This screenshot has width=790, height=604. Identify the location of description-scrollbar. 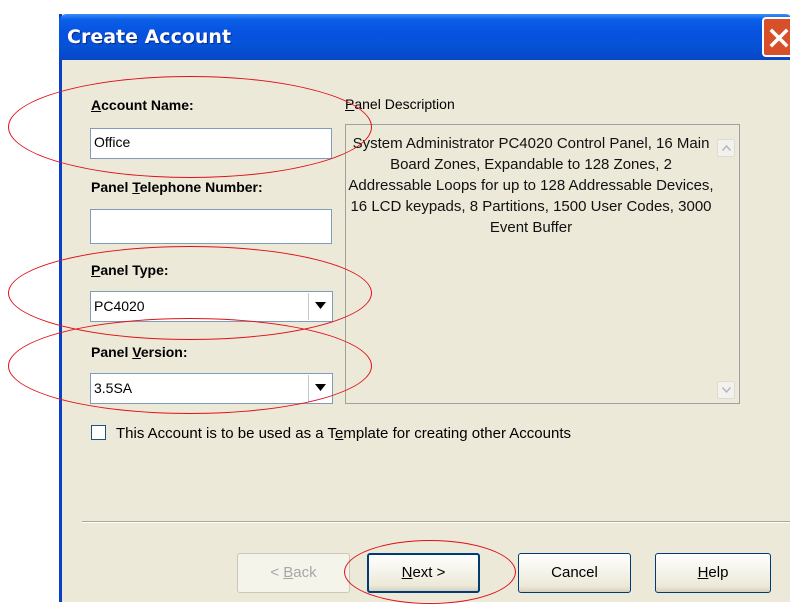
(726, 264).